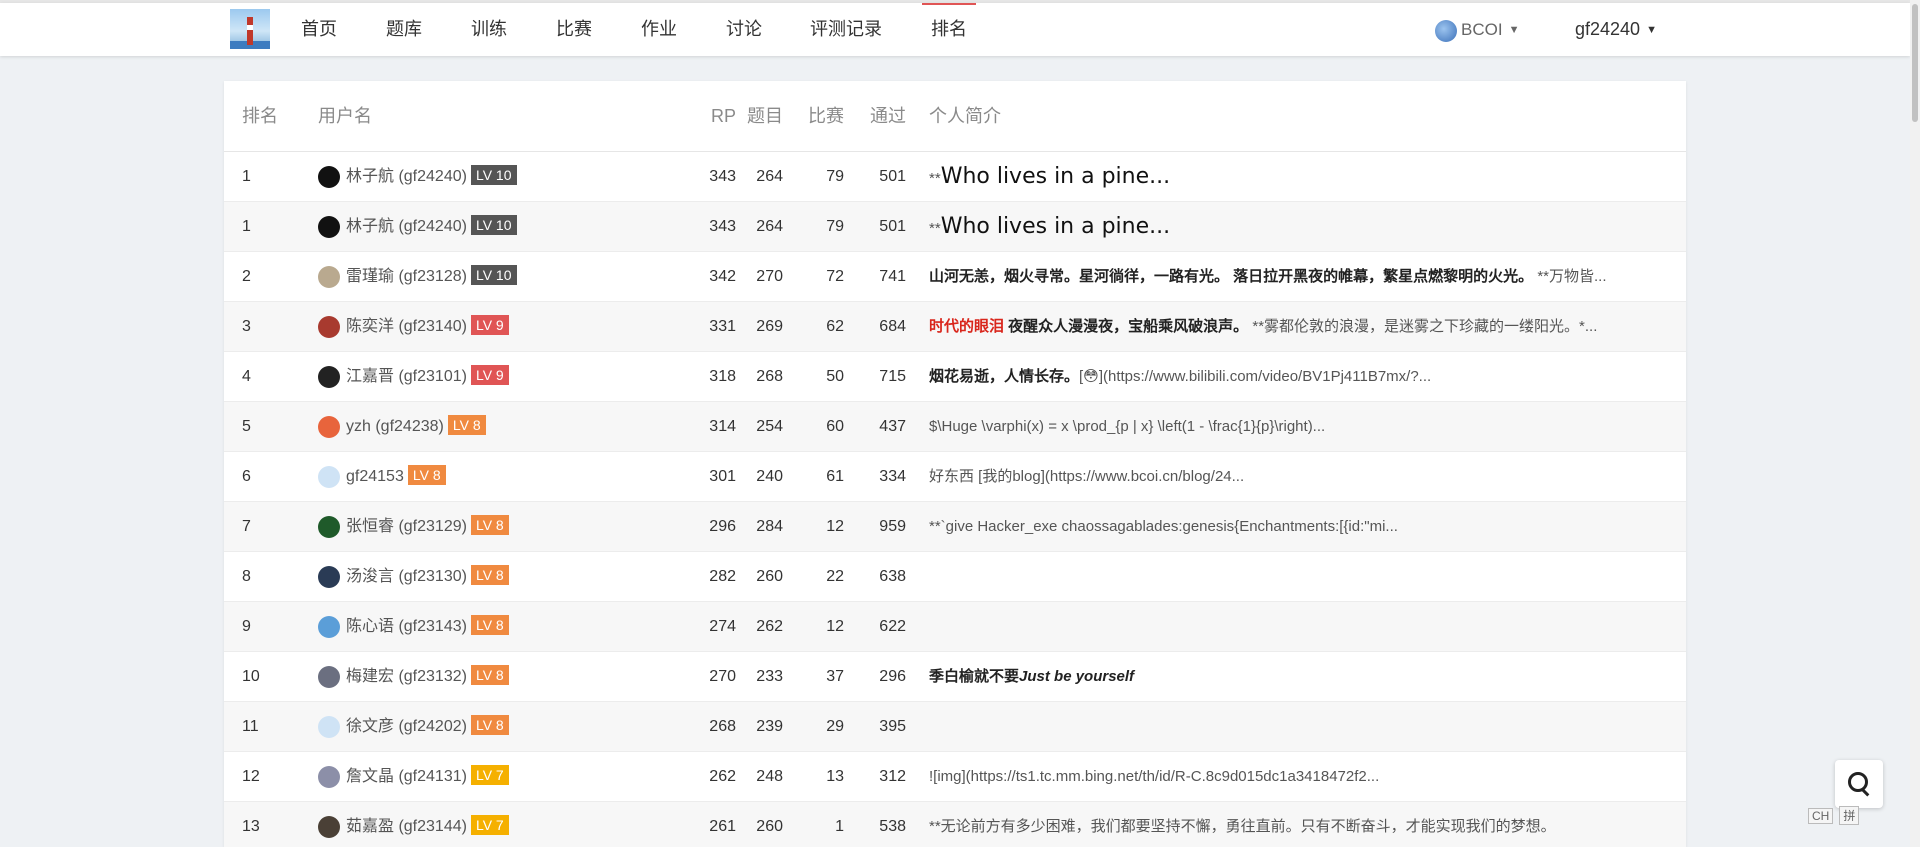 This screenshot has height=847, width=1920. Describe the element at coordinates (659, 29) in the screenshot. I see `nav-item-4: 作业` at that location.